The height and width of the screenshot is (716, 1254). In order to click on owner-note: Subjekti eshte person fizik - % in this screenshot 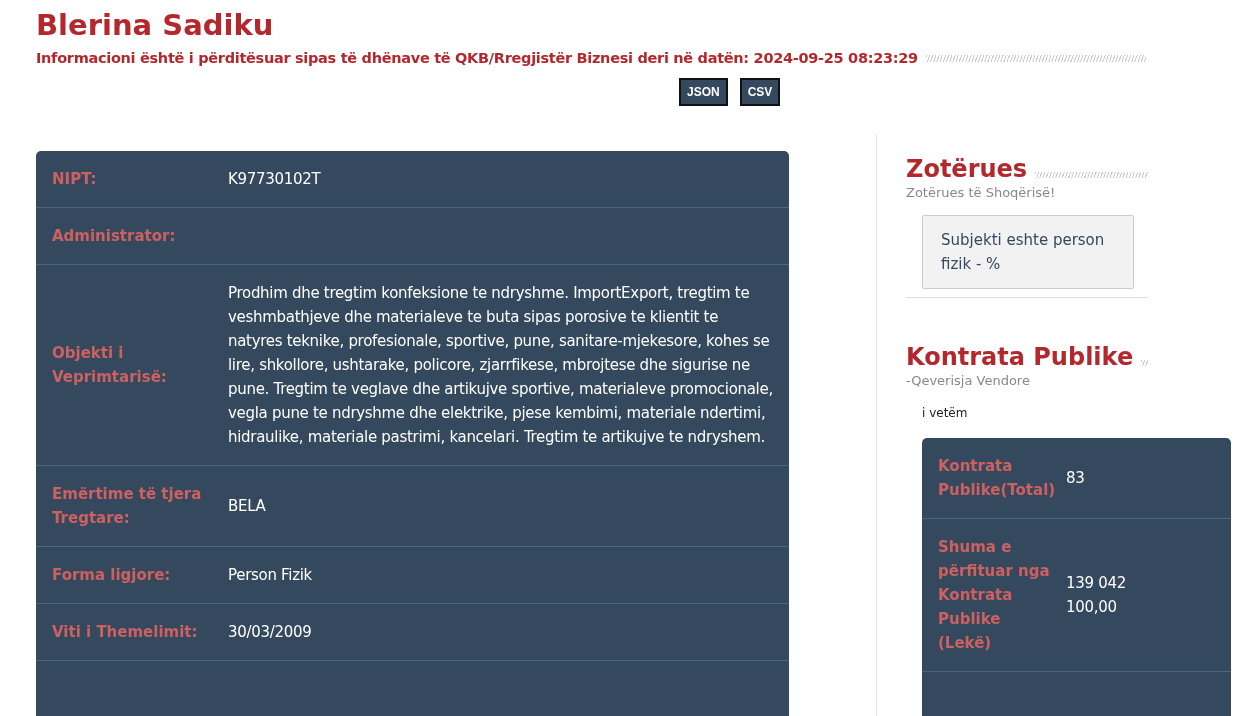, I will do `click(1028, 252)`.